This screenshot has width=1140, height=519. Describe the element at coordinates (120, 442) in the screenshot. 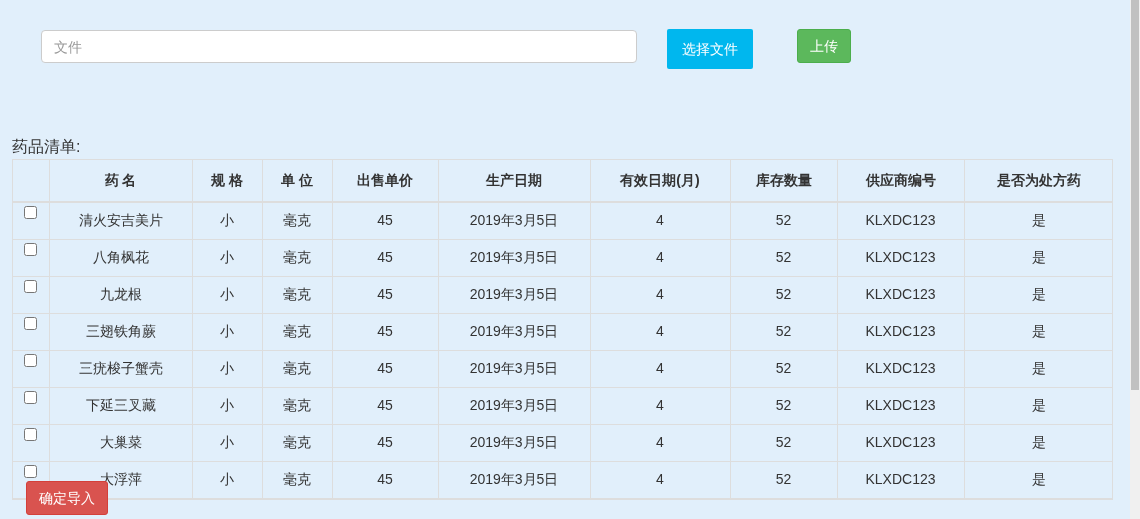

I see `table-cell: 大巢菜` at that location.